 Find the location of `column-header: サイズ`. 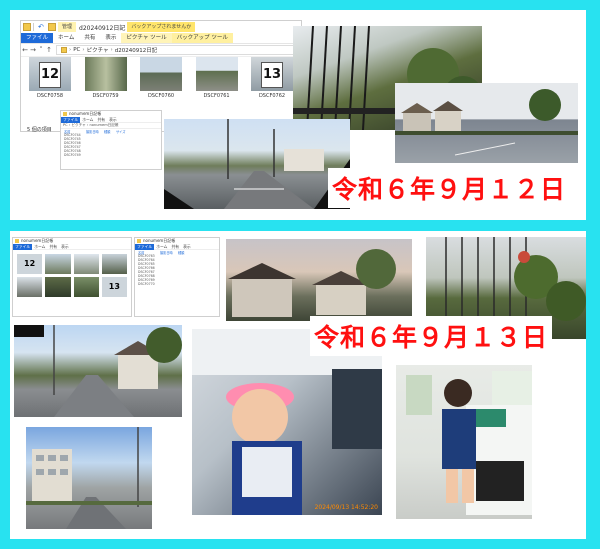

column-header: サイズ is located at coordinates (122, 131).